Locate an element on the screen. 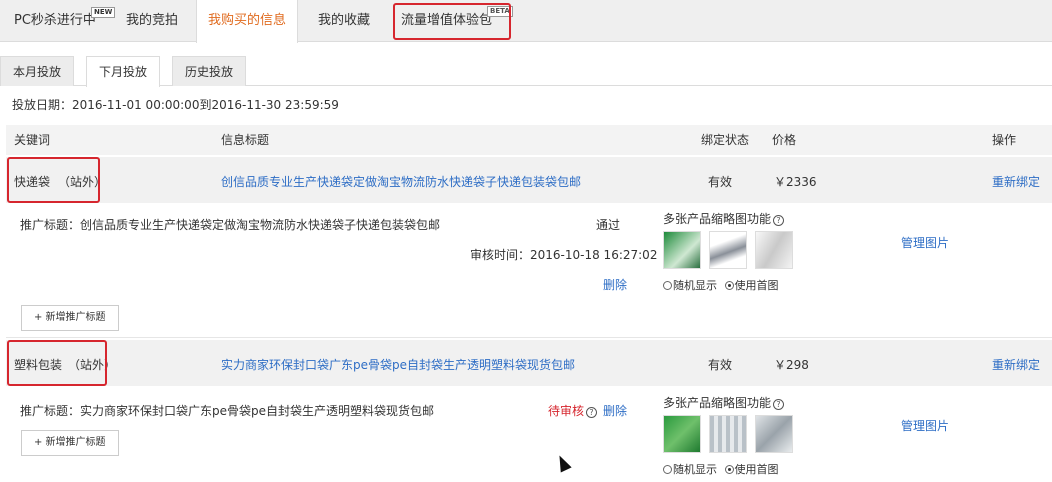  header-status: 绑定状态 is located at coordinates (725, 140).